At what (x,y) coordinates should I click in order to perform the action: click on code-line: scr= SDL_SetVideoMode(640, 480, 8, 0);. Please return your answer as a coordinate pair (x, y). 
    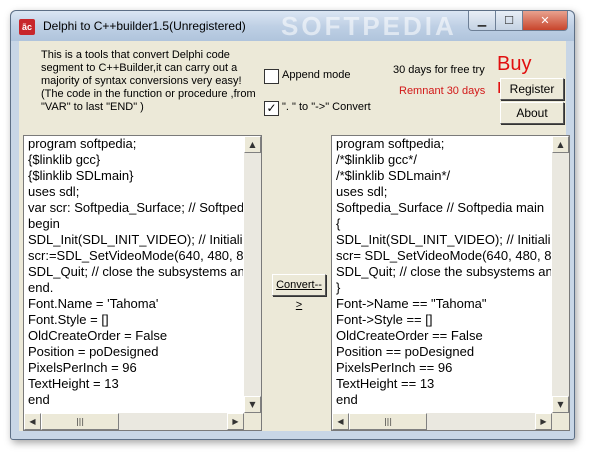
    Looking at the image, I should click on (443, 255).